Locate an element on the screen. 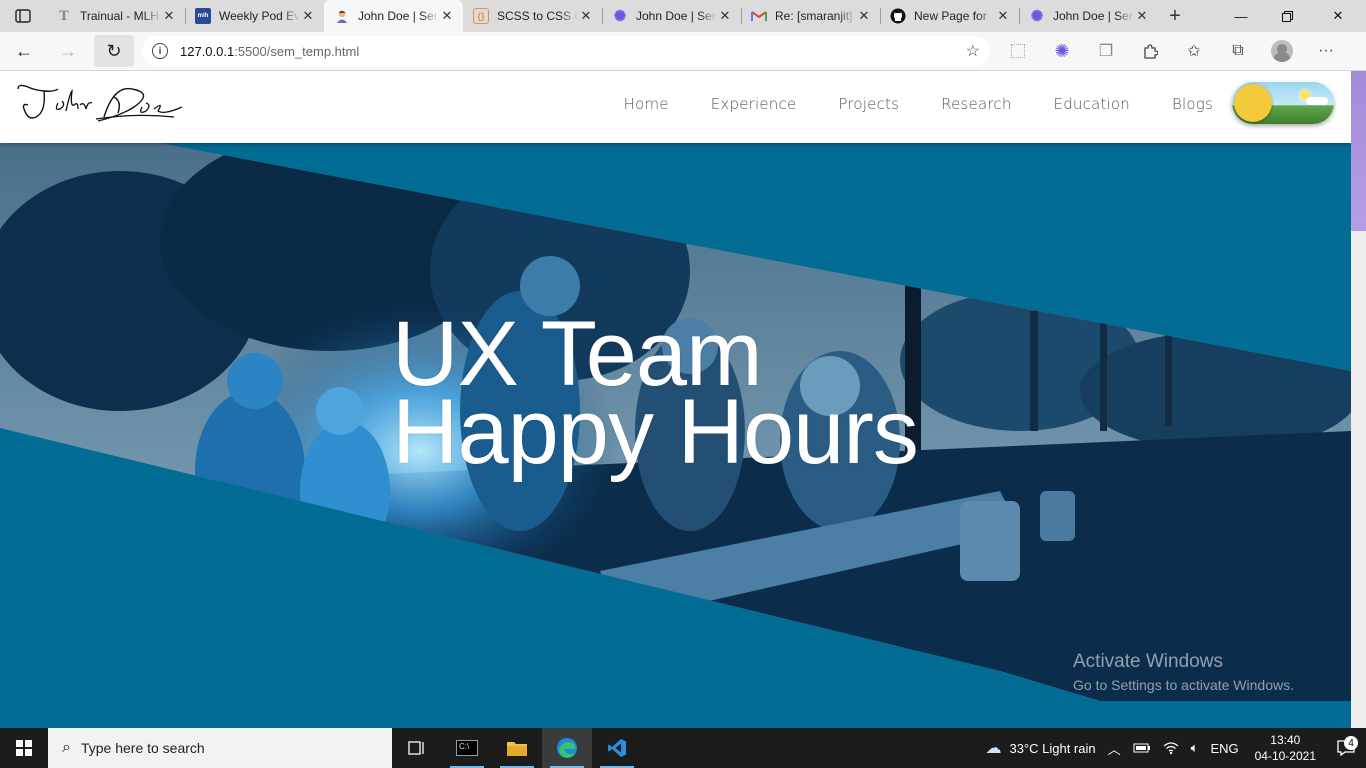  tab-title: SCSS to CSS Converter is located at coordinates (537, 16).